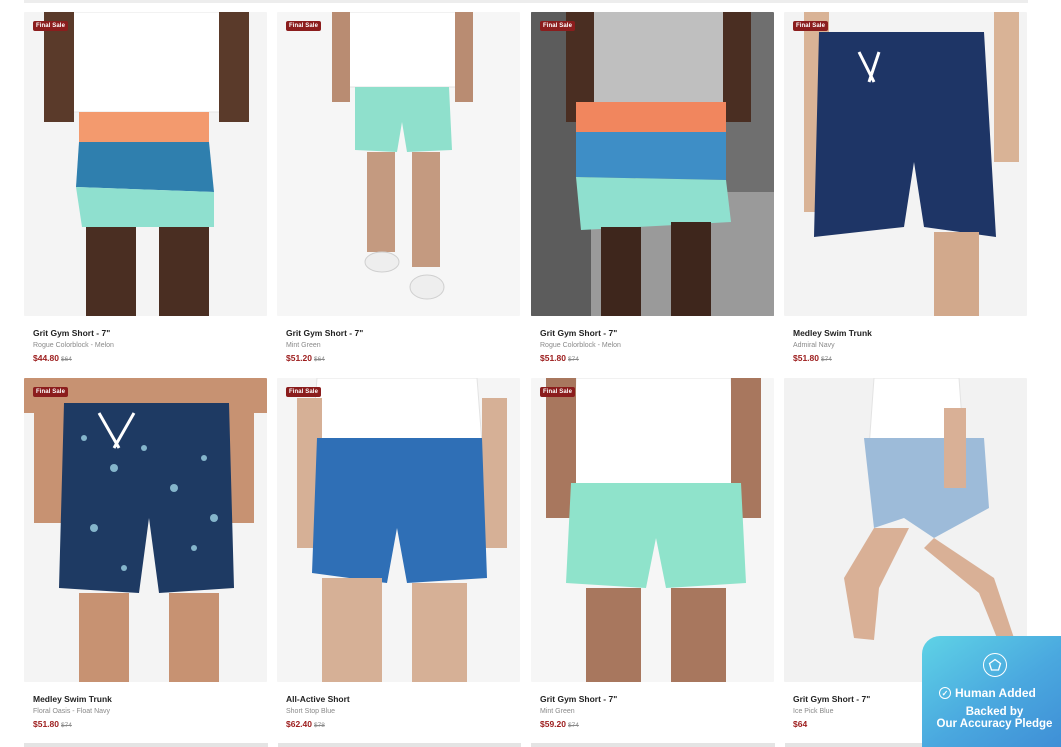  I want to click on badge-subtext: Backed by Our Accuracy Pledge, so click(994, 718).